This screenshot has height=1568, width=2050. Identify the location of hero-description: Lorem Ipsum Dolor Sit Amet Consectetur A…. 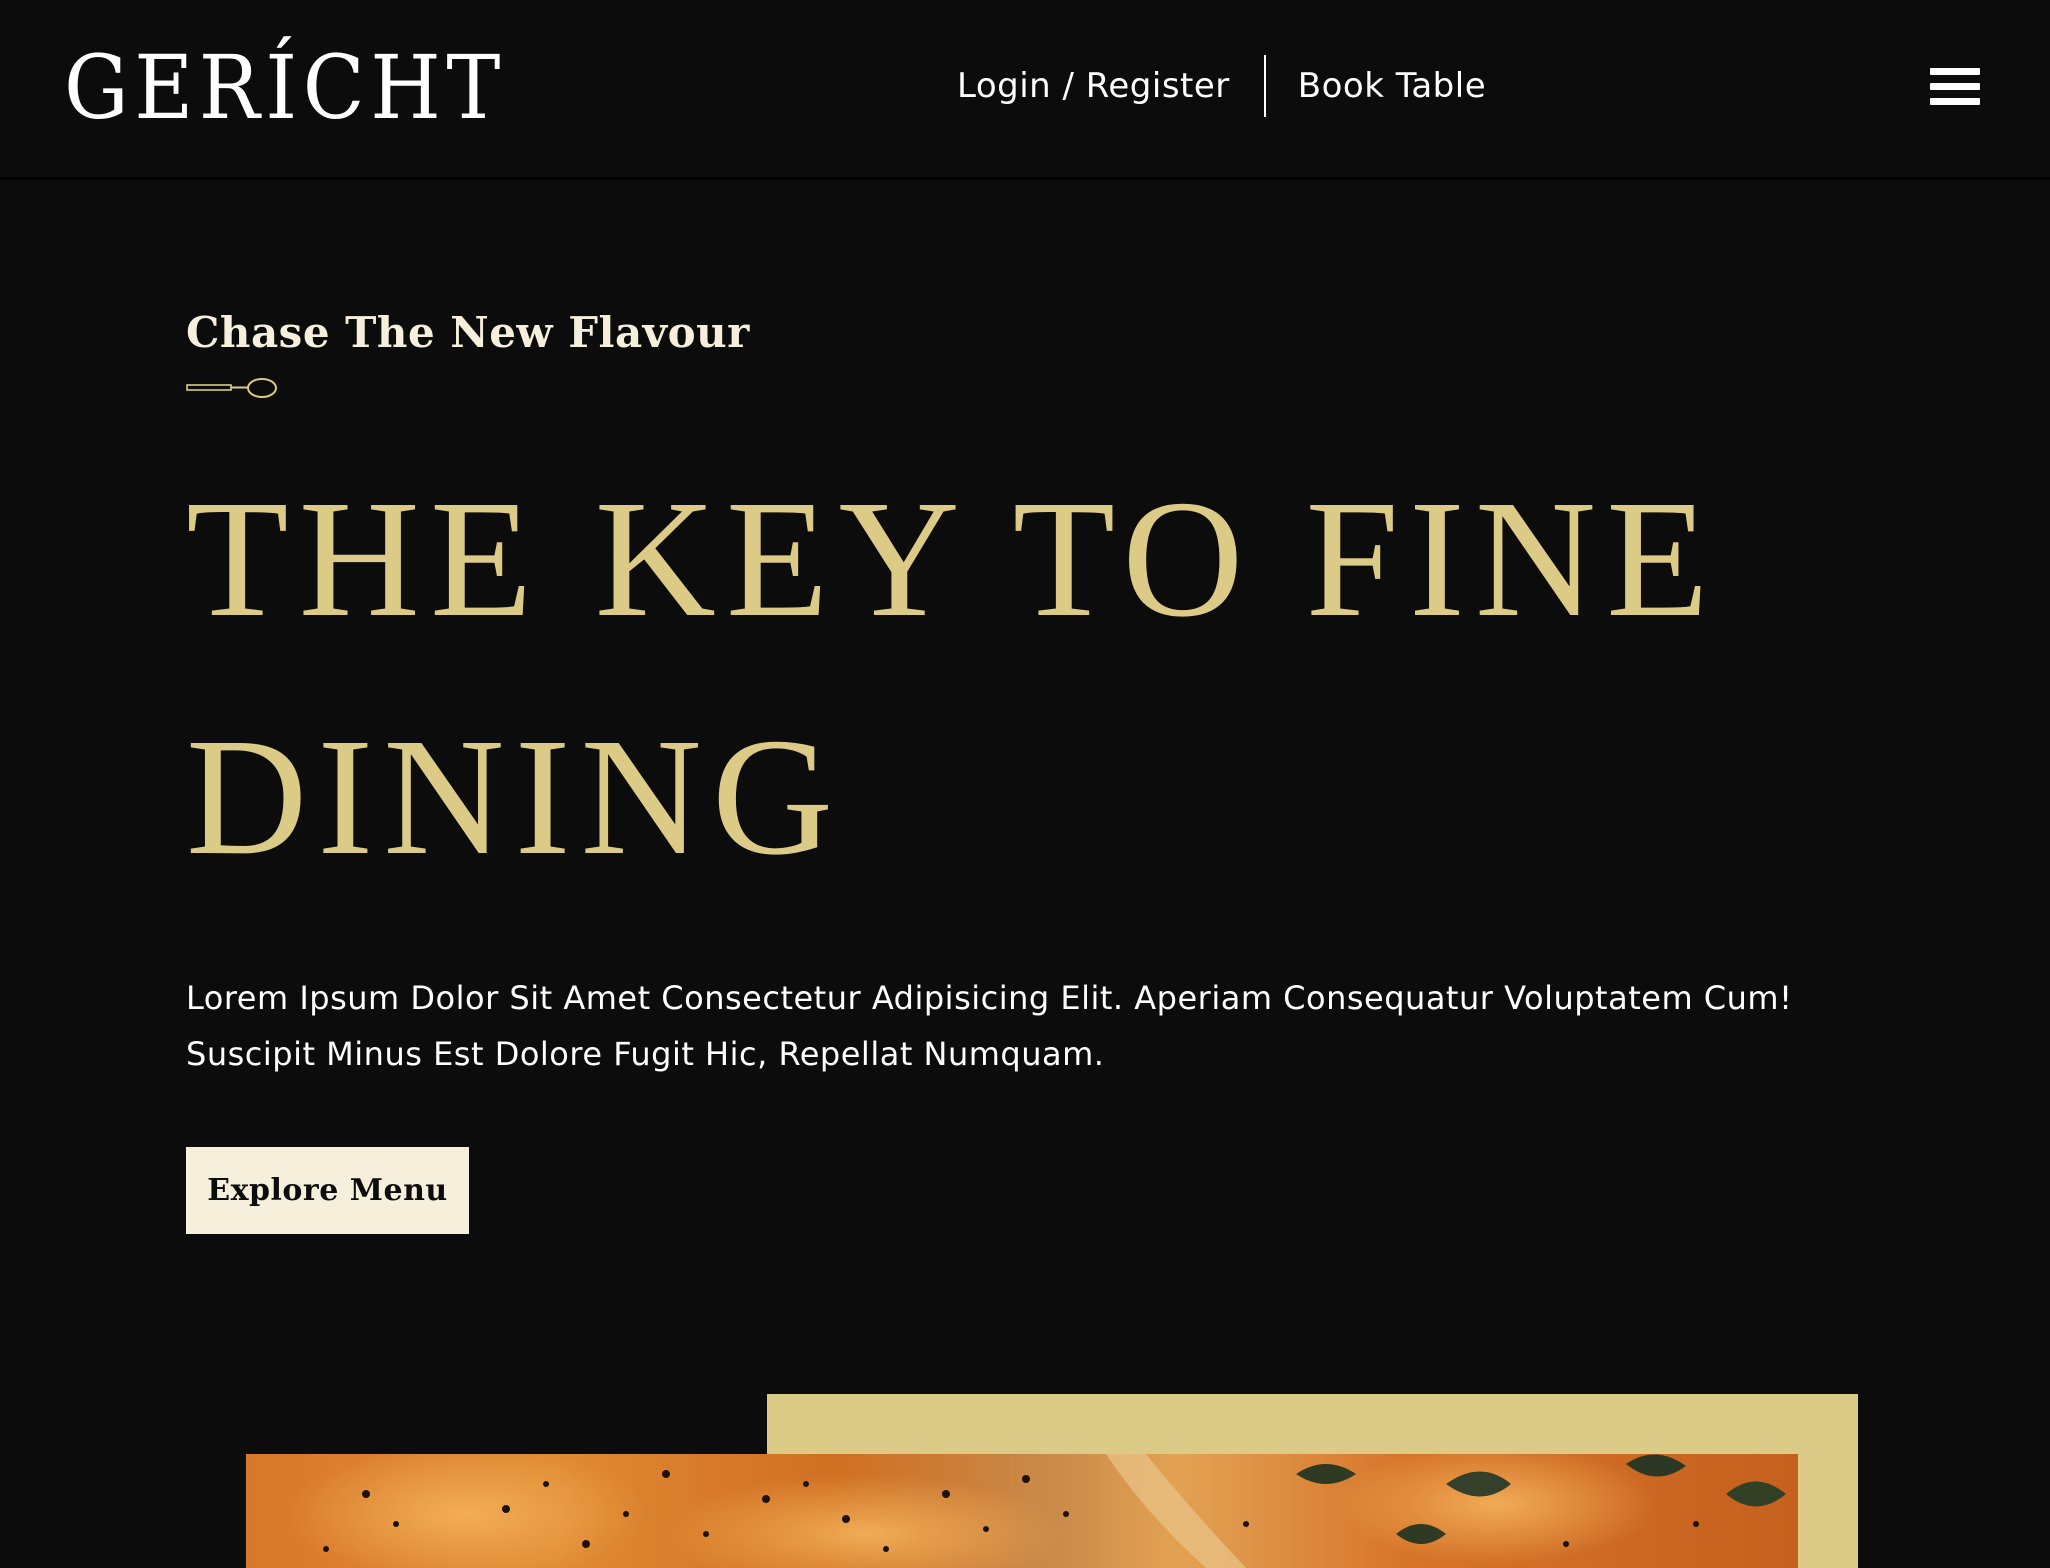
(989, 1026).